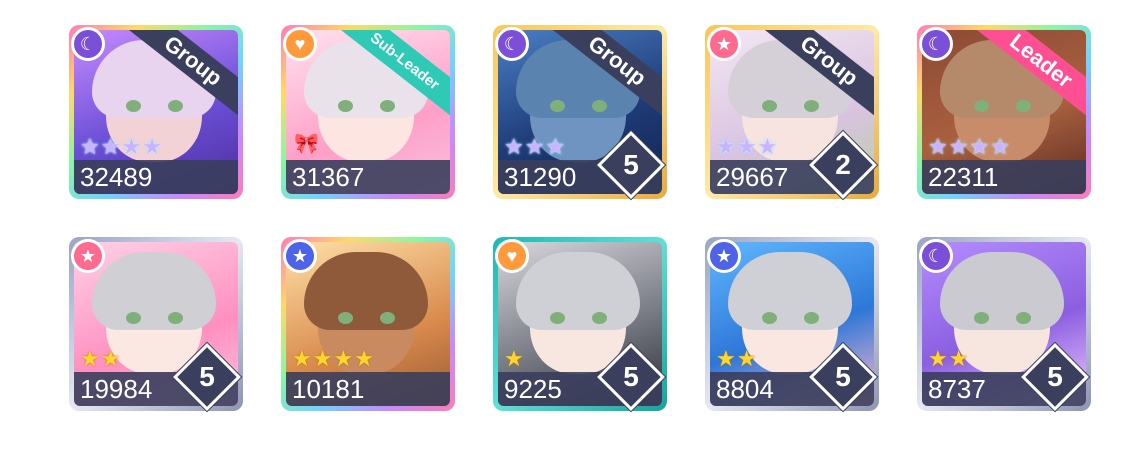 The image size is (1128, 471). I want to click on member-card: ★ 9225 ♥ 5, so click(580, 324).